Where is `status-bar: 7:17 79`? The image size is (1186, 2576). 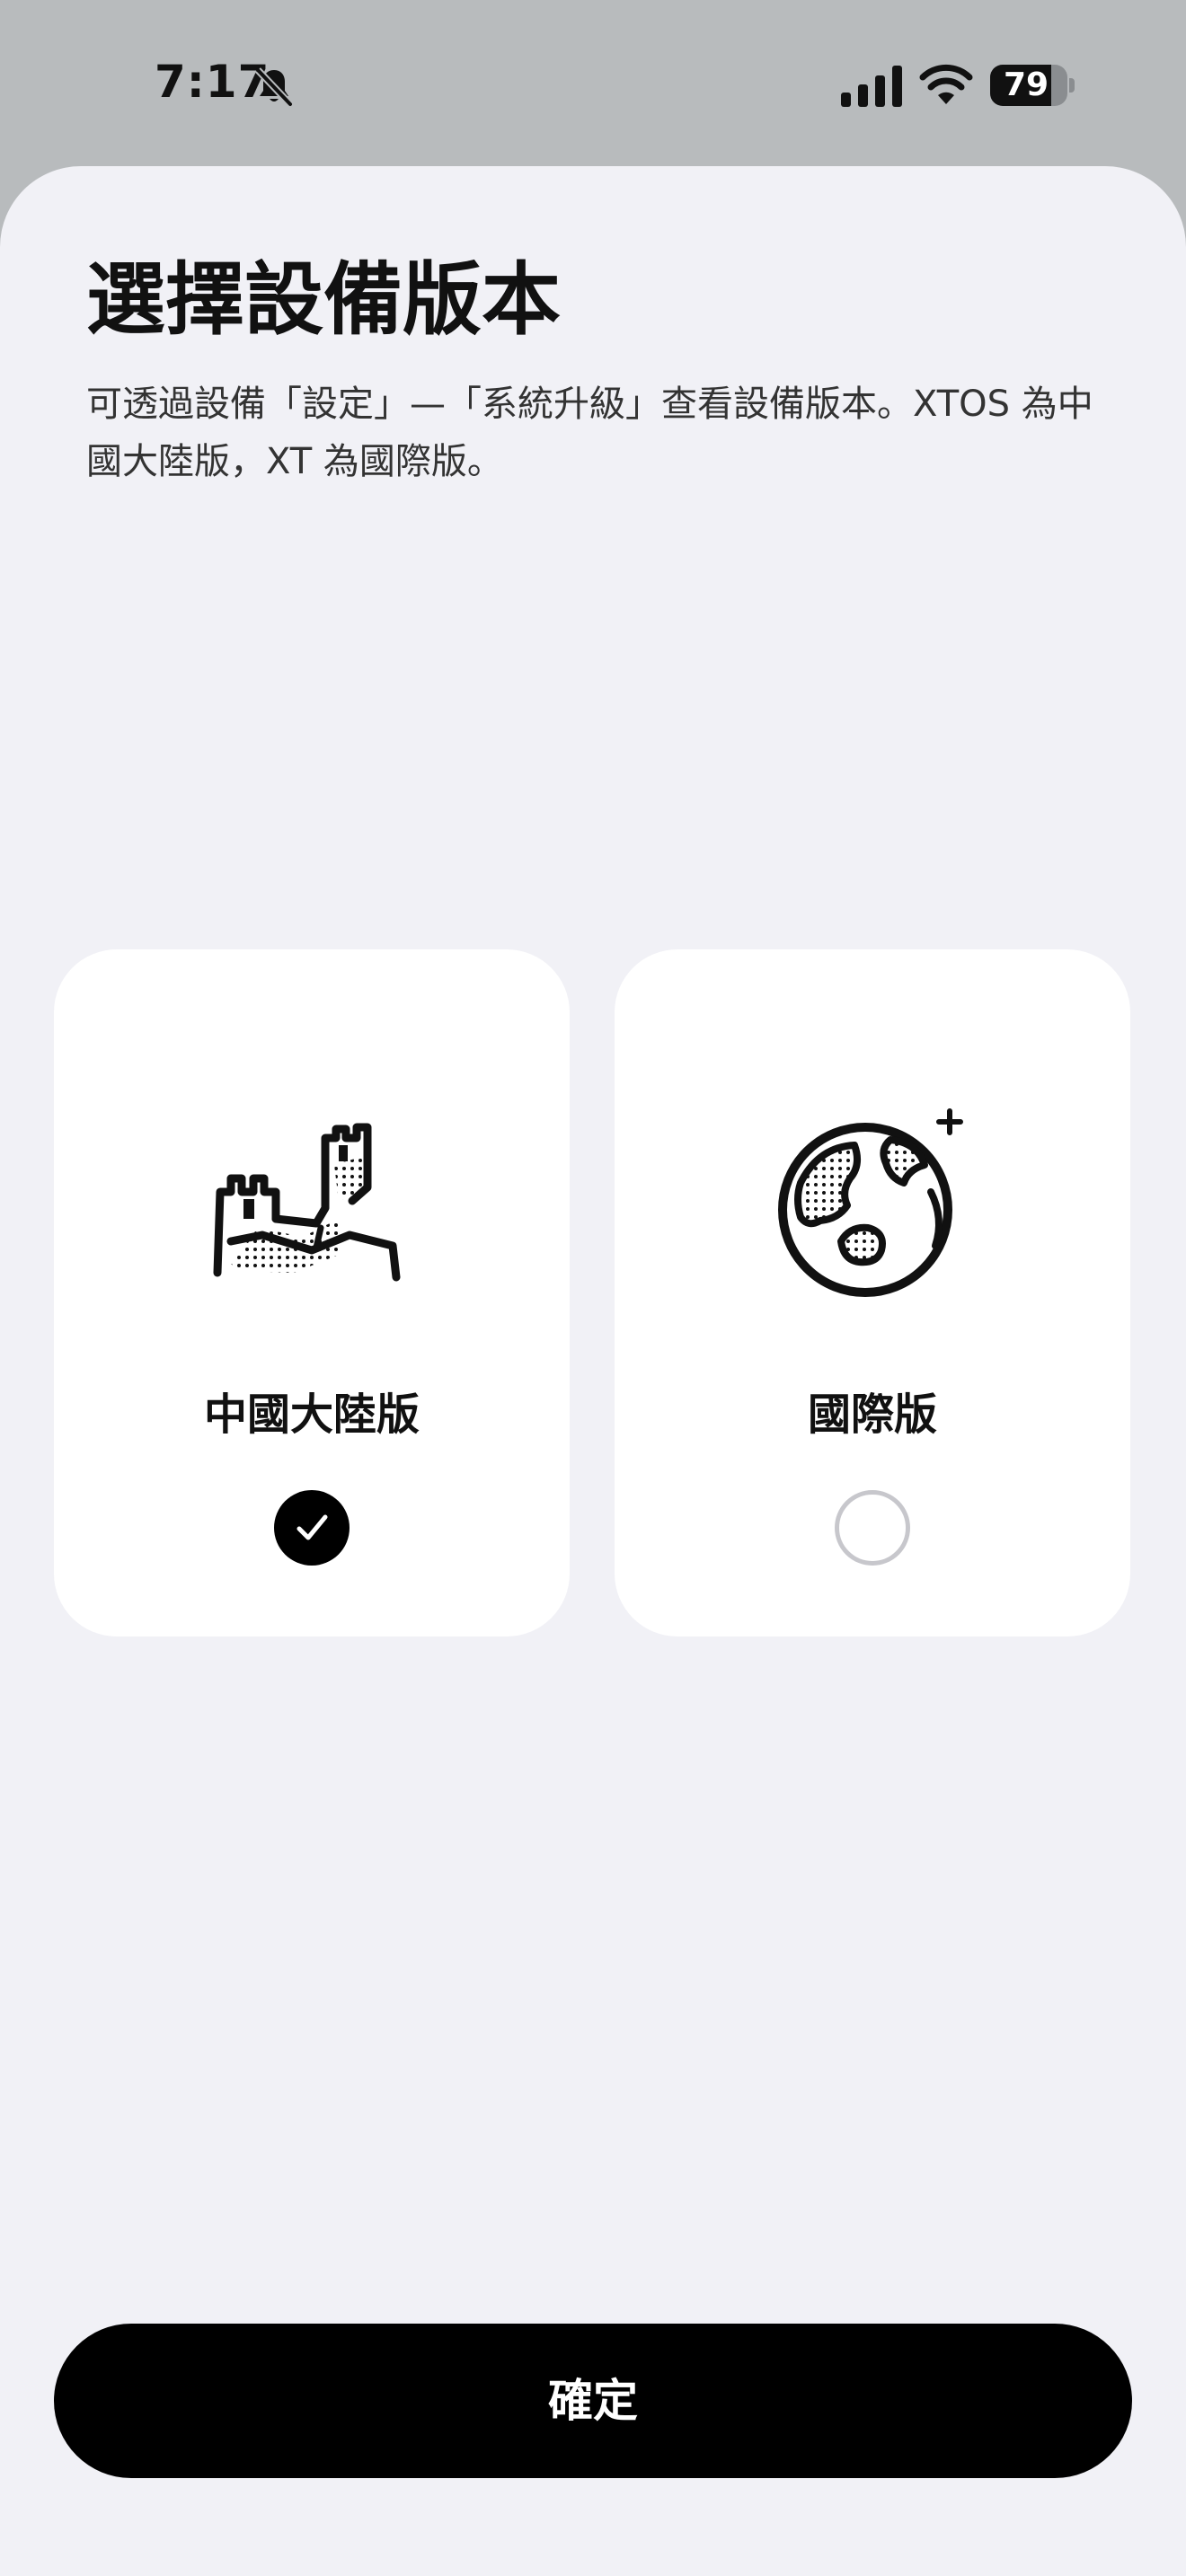
status-bar: 7:17 79 is located at coordinates (593, 83).